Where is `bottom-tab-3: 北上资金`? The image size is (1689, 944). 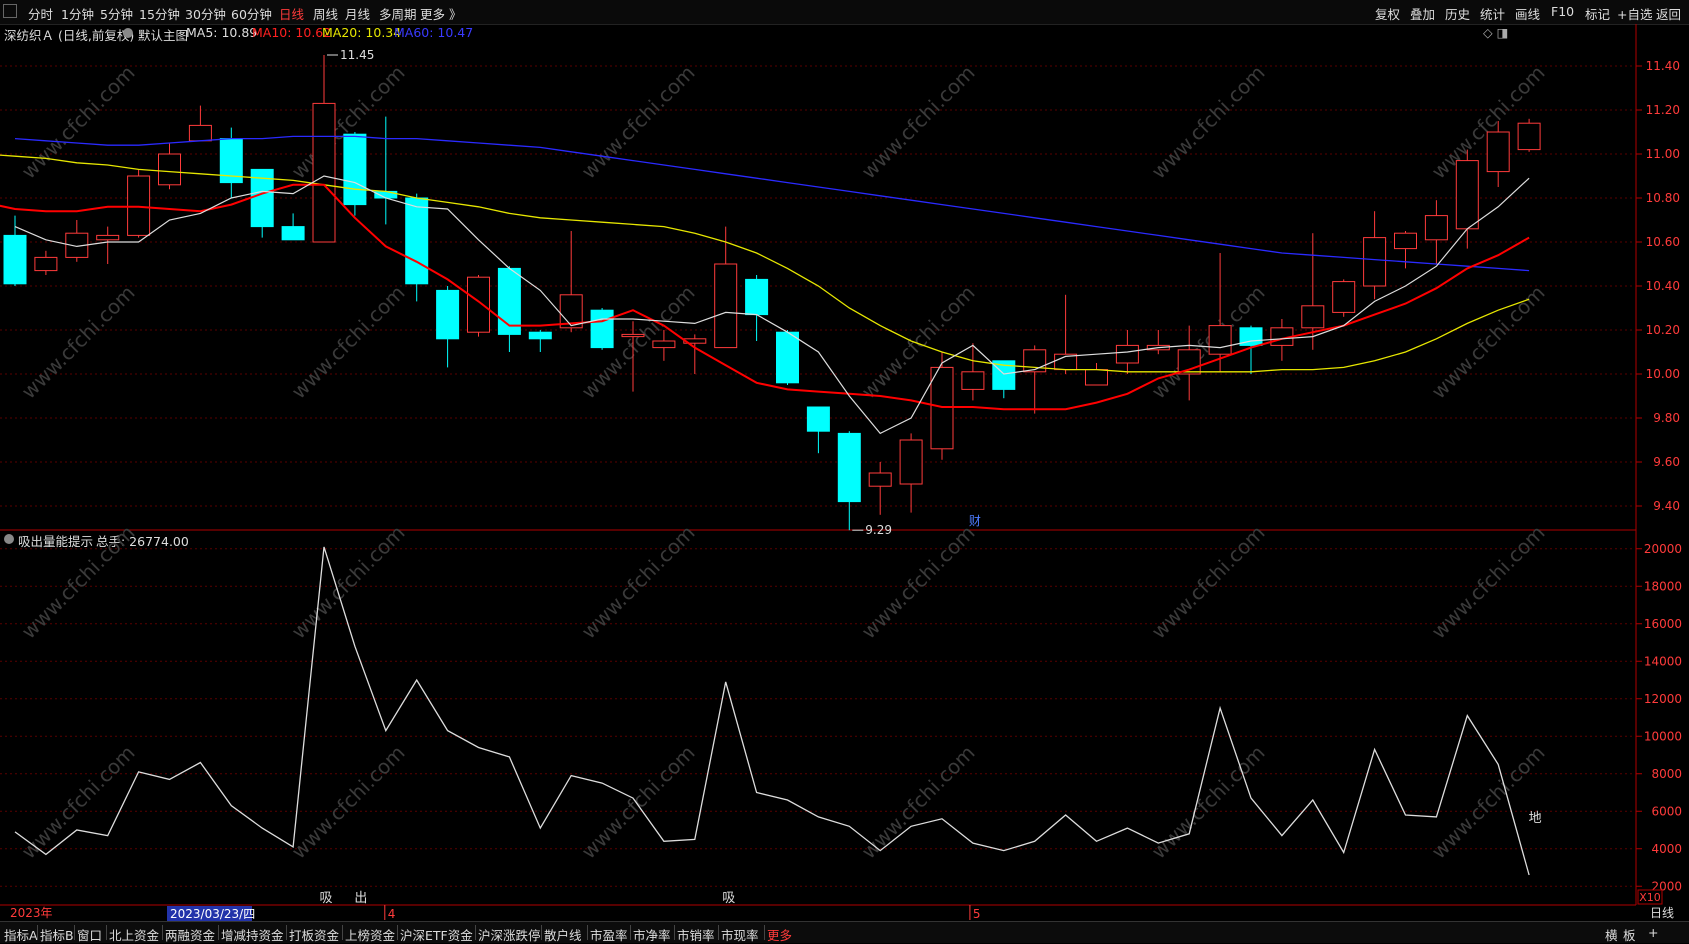 bottom-tab-3: 北上资金 is located at coordinates (134, 934).